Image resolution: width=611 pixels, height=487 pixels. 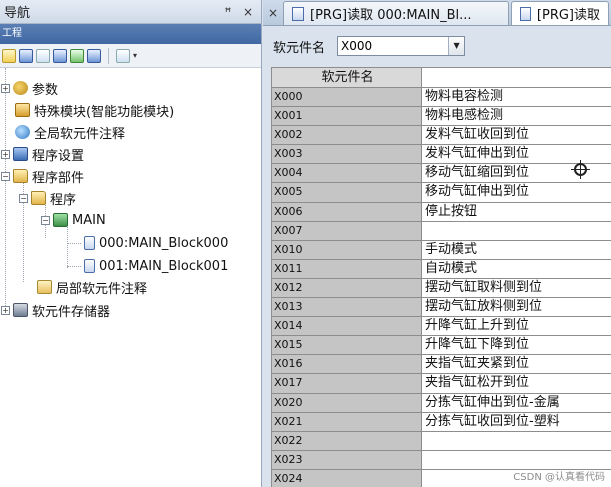 I want to click on device-name-combobox: X000 ▼, so click(x=401, y=46).